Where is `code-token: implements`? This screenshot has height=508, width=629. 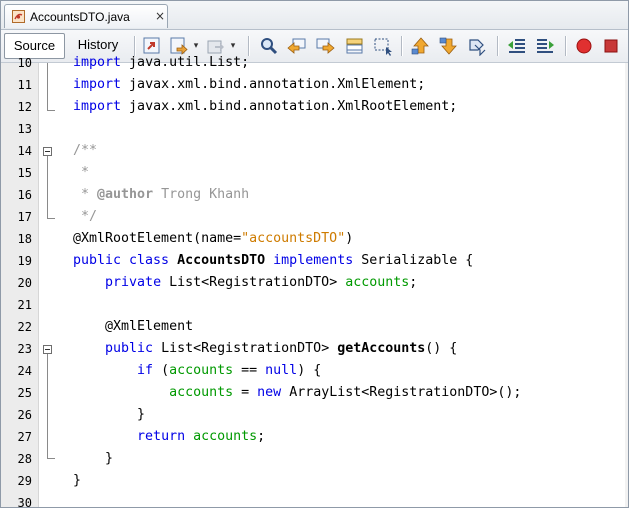 code-token: implements is located at coordinates (313, 260).